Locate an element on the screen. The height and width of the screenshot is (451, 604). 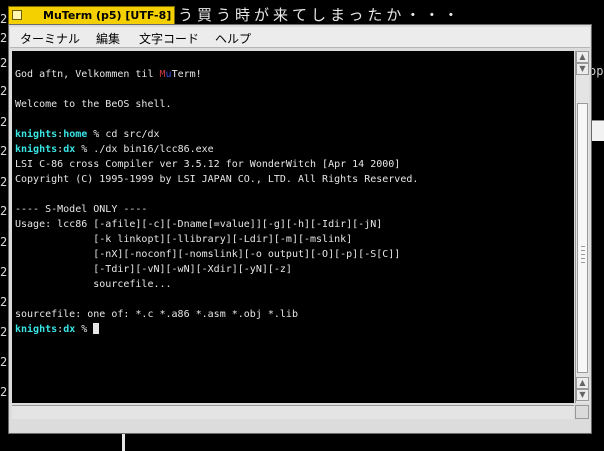
grip-icon is located at coordinates (583, 255).